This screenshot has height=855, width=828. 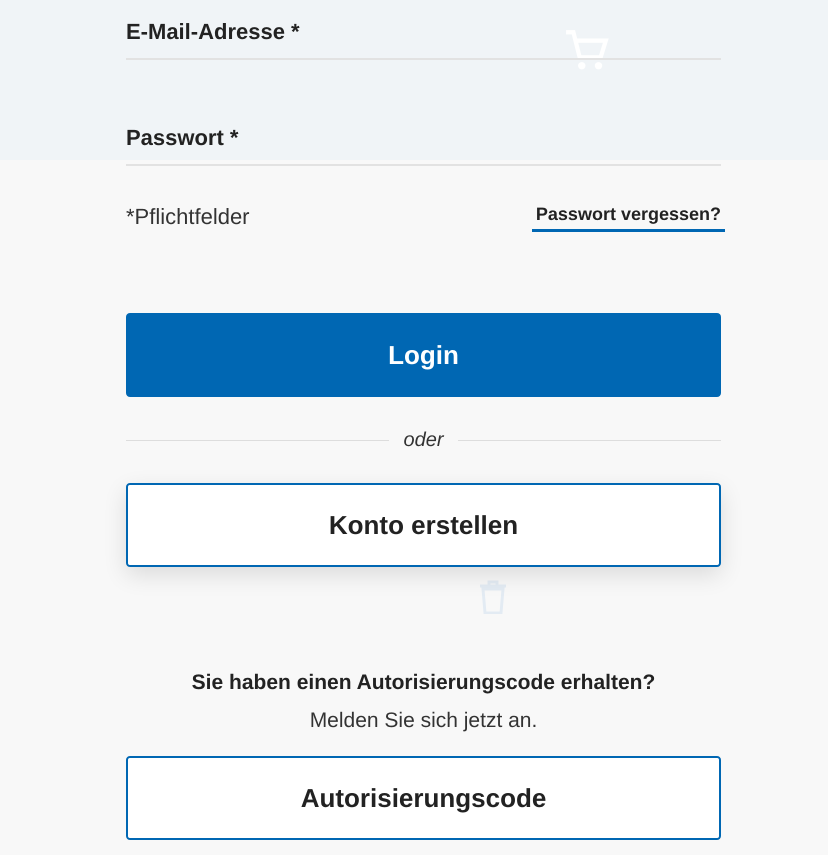 What do you see at coordinates (423, 440) in the screenshot?
I see `divider-text: oder` at bounding box center [423, 440].